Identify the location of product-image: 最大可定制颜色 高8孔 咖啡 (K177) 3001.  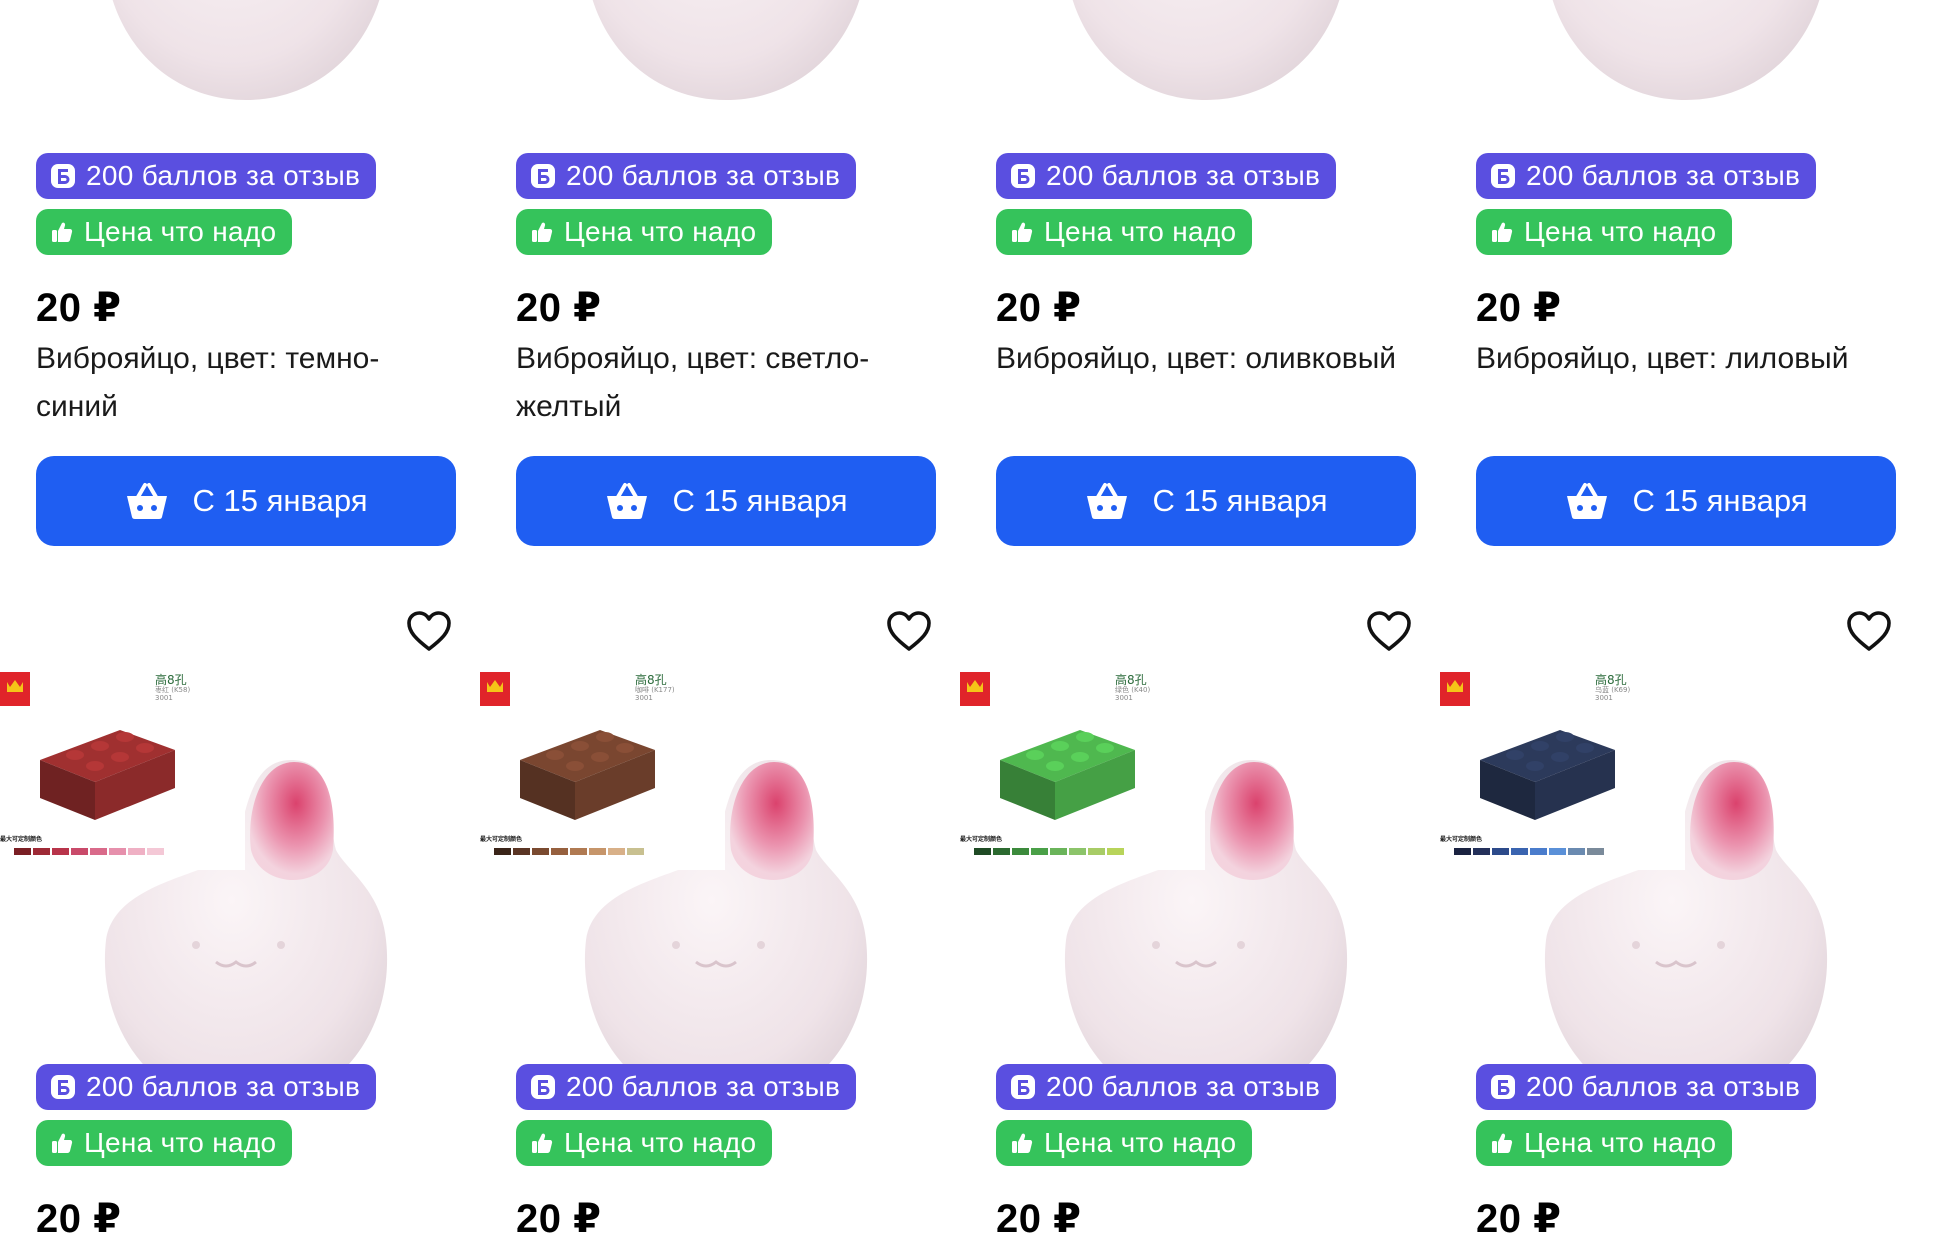
(708, 870).